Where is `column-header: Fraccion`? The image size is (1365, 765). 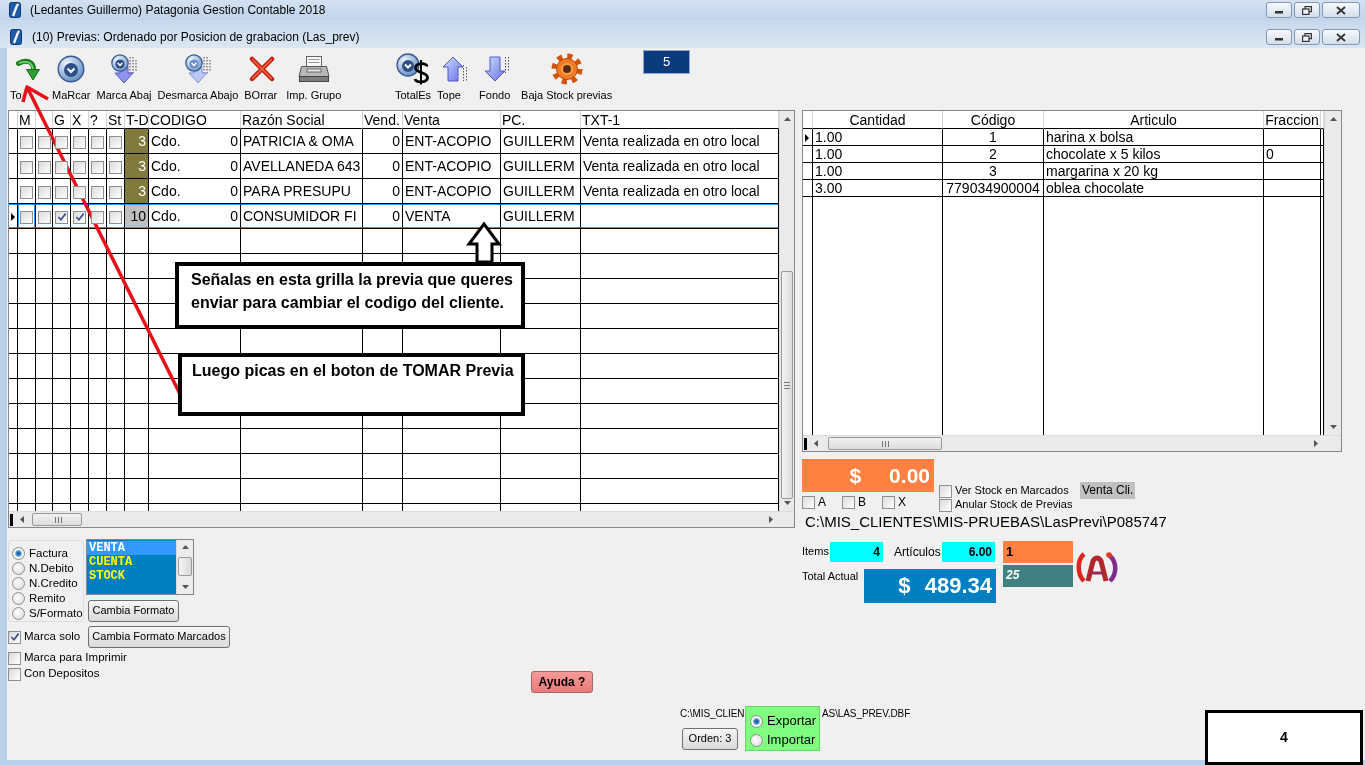 column-header: Fraccion is located at coordinates (1292, 120).